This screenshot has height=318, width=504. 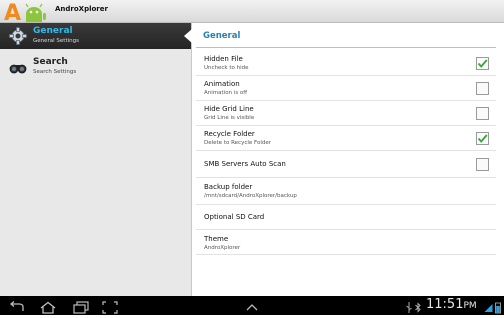 I want to click on pref-subtitle: Animation is off, so click(x=226, y=93).